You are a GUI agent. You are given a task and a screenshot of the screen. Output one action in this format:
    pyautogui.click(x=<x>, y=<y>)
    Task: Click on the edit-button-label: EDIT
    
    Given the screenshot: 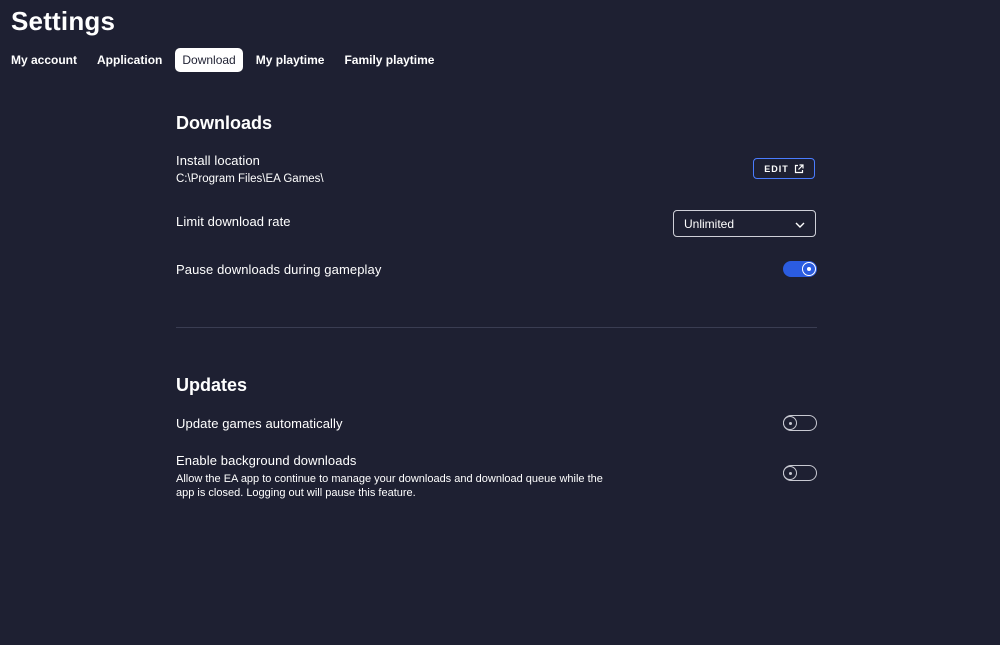 What is the action you would take?
    pyautogui.click(x=776, y=168)
    